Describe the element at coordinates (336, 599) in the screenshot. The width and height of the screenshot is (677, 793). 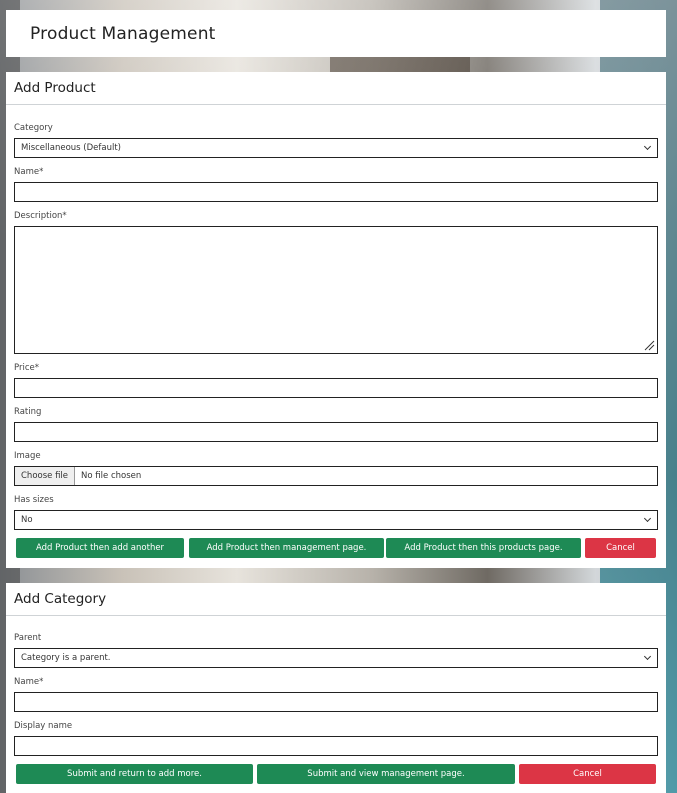
I see `add-category-title: Add Category` at that location.